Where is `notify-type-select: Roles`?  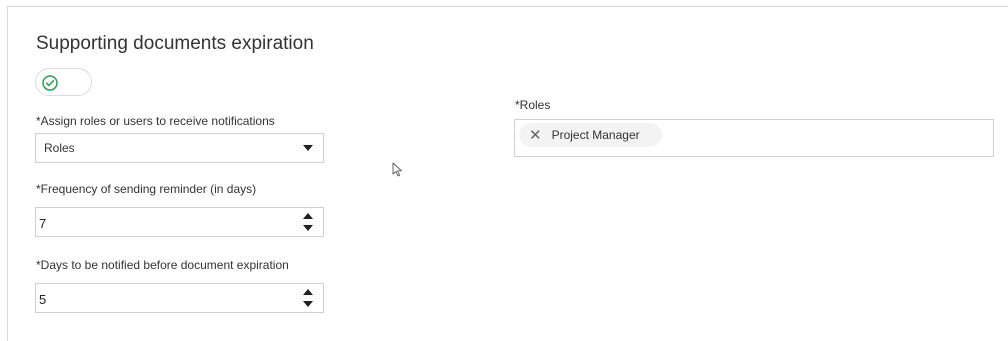 notify-type-select: Roles is located at coordinates (179, 148).